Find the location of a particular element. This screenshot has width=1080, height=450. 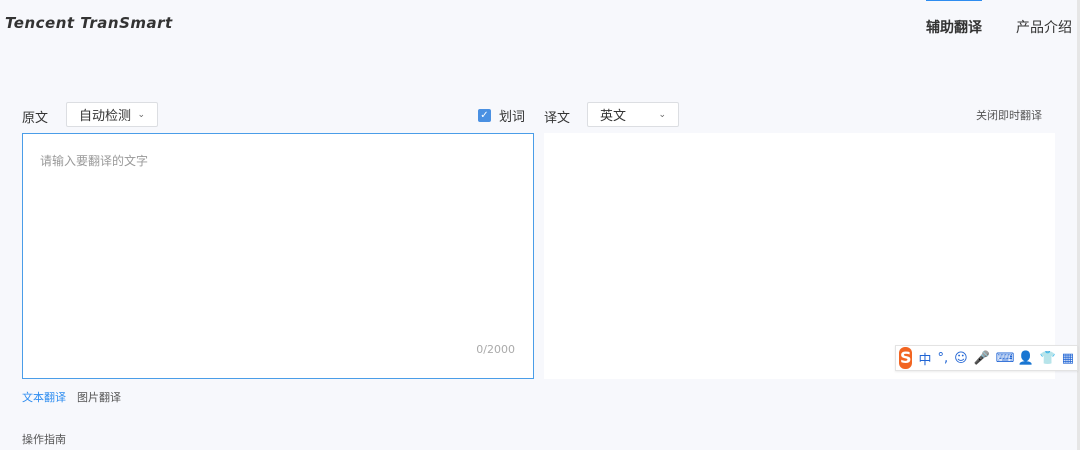

char-counter: 0/2000 is located at coordinates (495, 349).